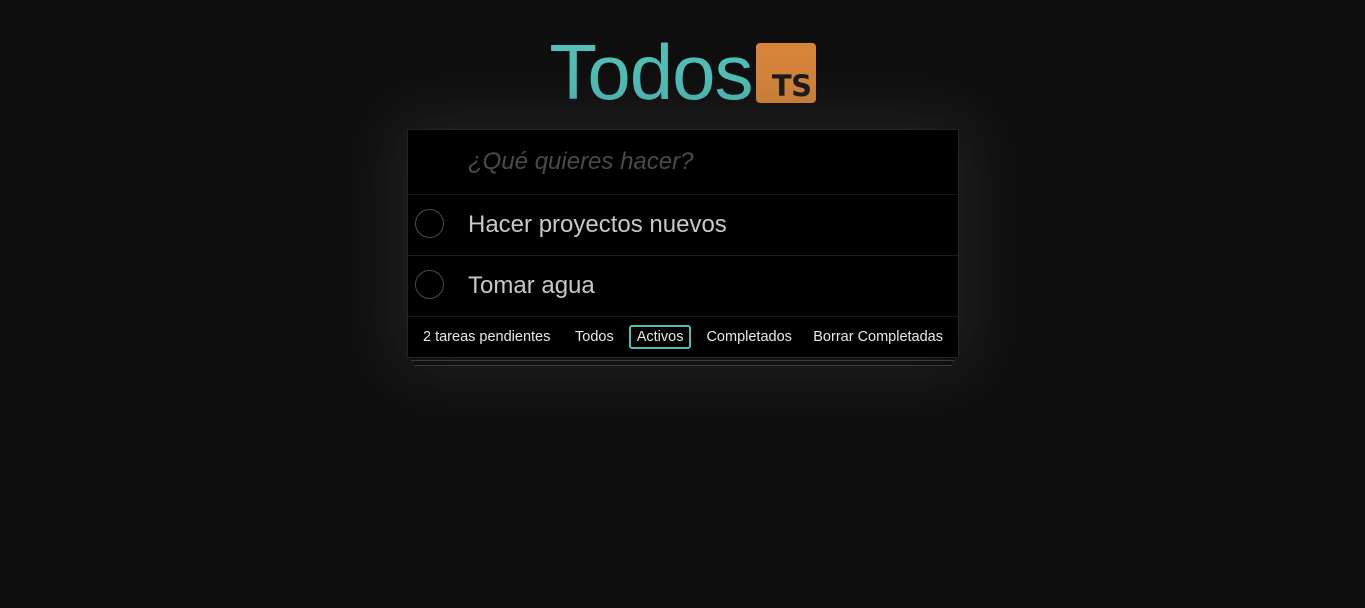 This screenshot has height=608, width=1365. Describe the element at coordinates (594, 337) in the screenshot. I see `filter-all: Todos` at that location.